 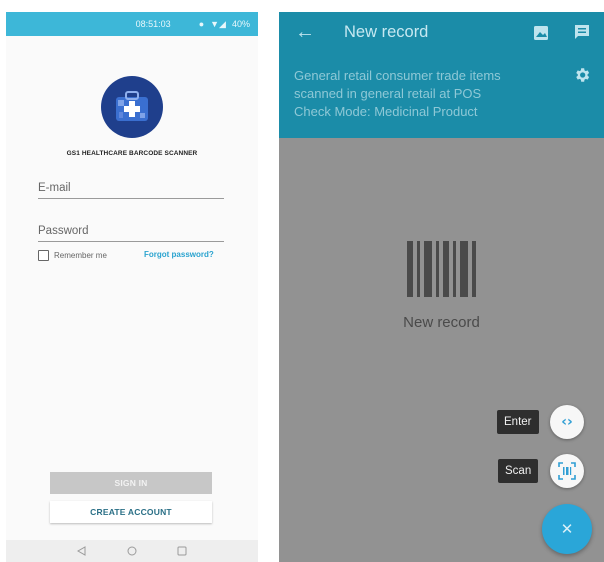 I want to click on create-account-button: CREATE ACCOUNT, so click(x=131, y=512).